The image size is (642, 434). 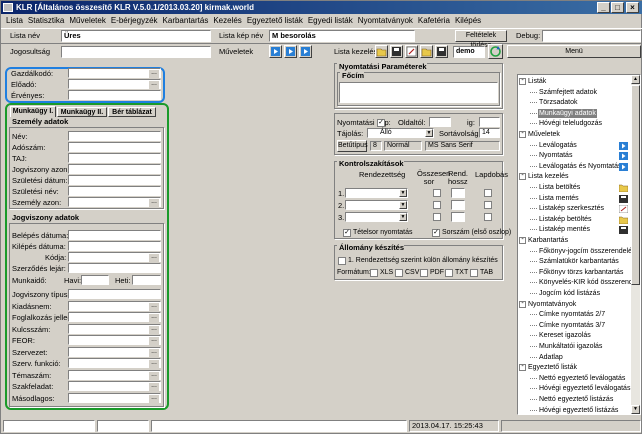 I want to click on menu-item-2: Műveletek, so click(x=87, y=20).